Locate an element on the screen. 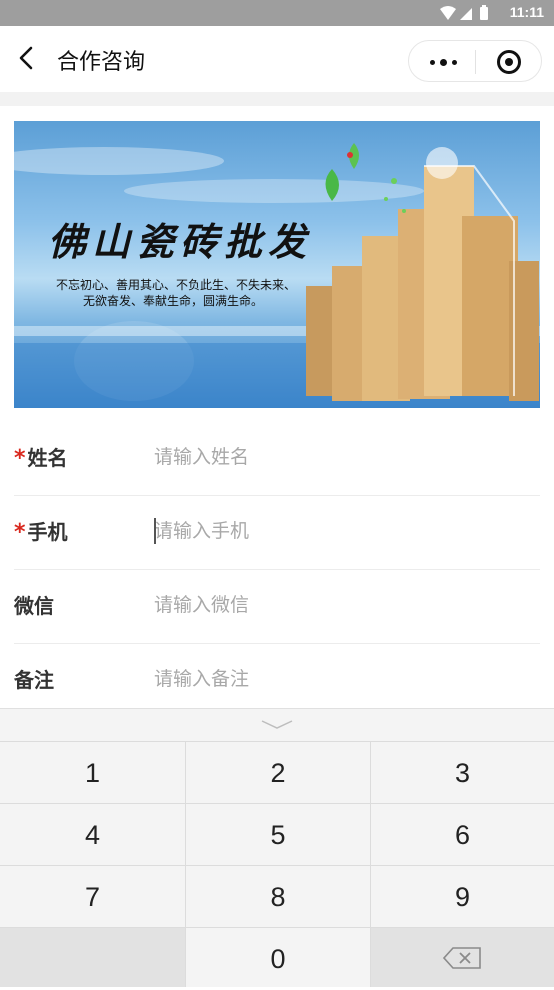 The height and width of the screenshot is (990, 554). key-6: 6 is located at coordinates (462, 834).